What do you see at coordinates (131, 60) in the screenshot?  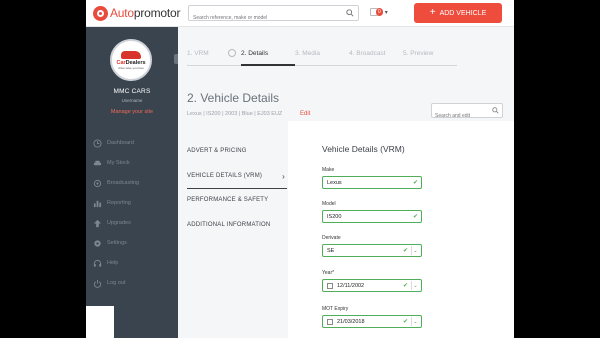 I see `dealer-avatar: CarDealers drive save you love` at bounding box center [131, 60].